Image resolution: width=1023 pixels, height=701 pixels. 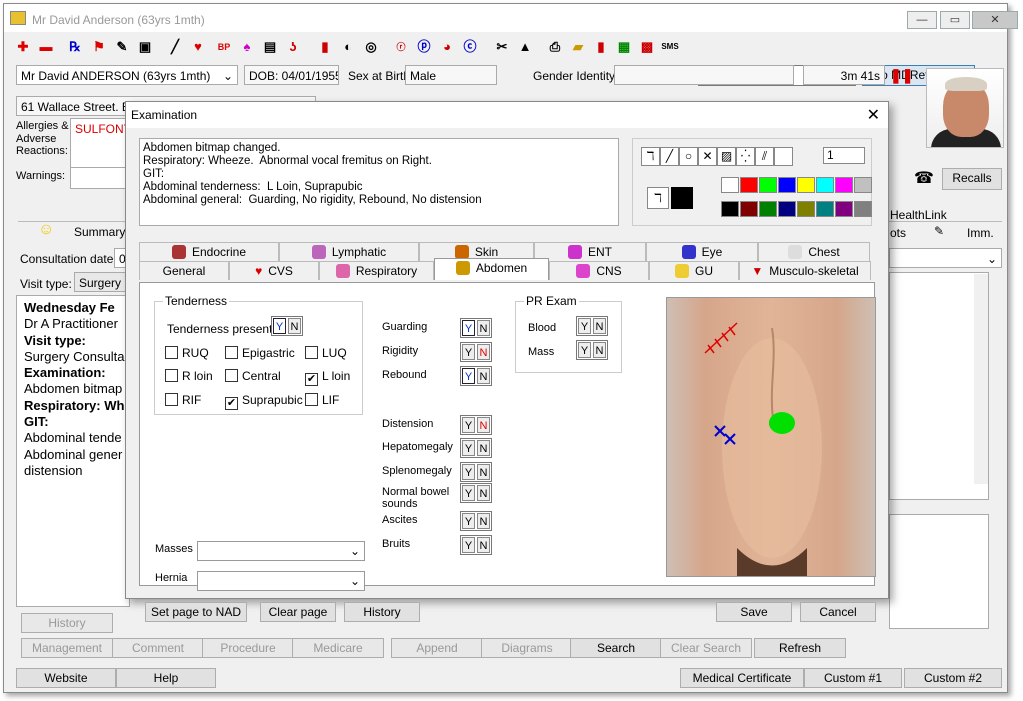 What do you see at coordinates (972, 179) in the screenshot?
I see `recalls-button: Recalls` at bounding box center [972, 179].